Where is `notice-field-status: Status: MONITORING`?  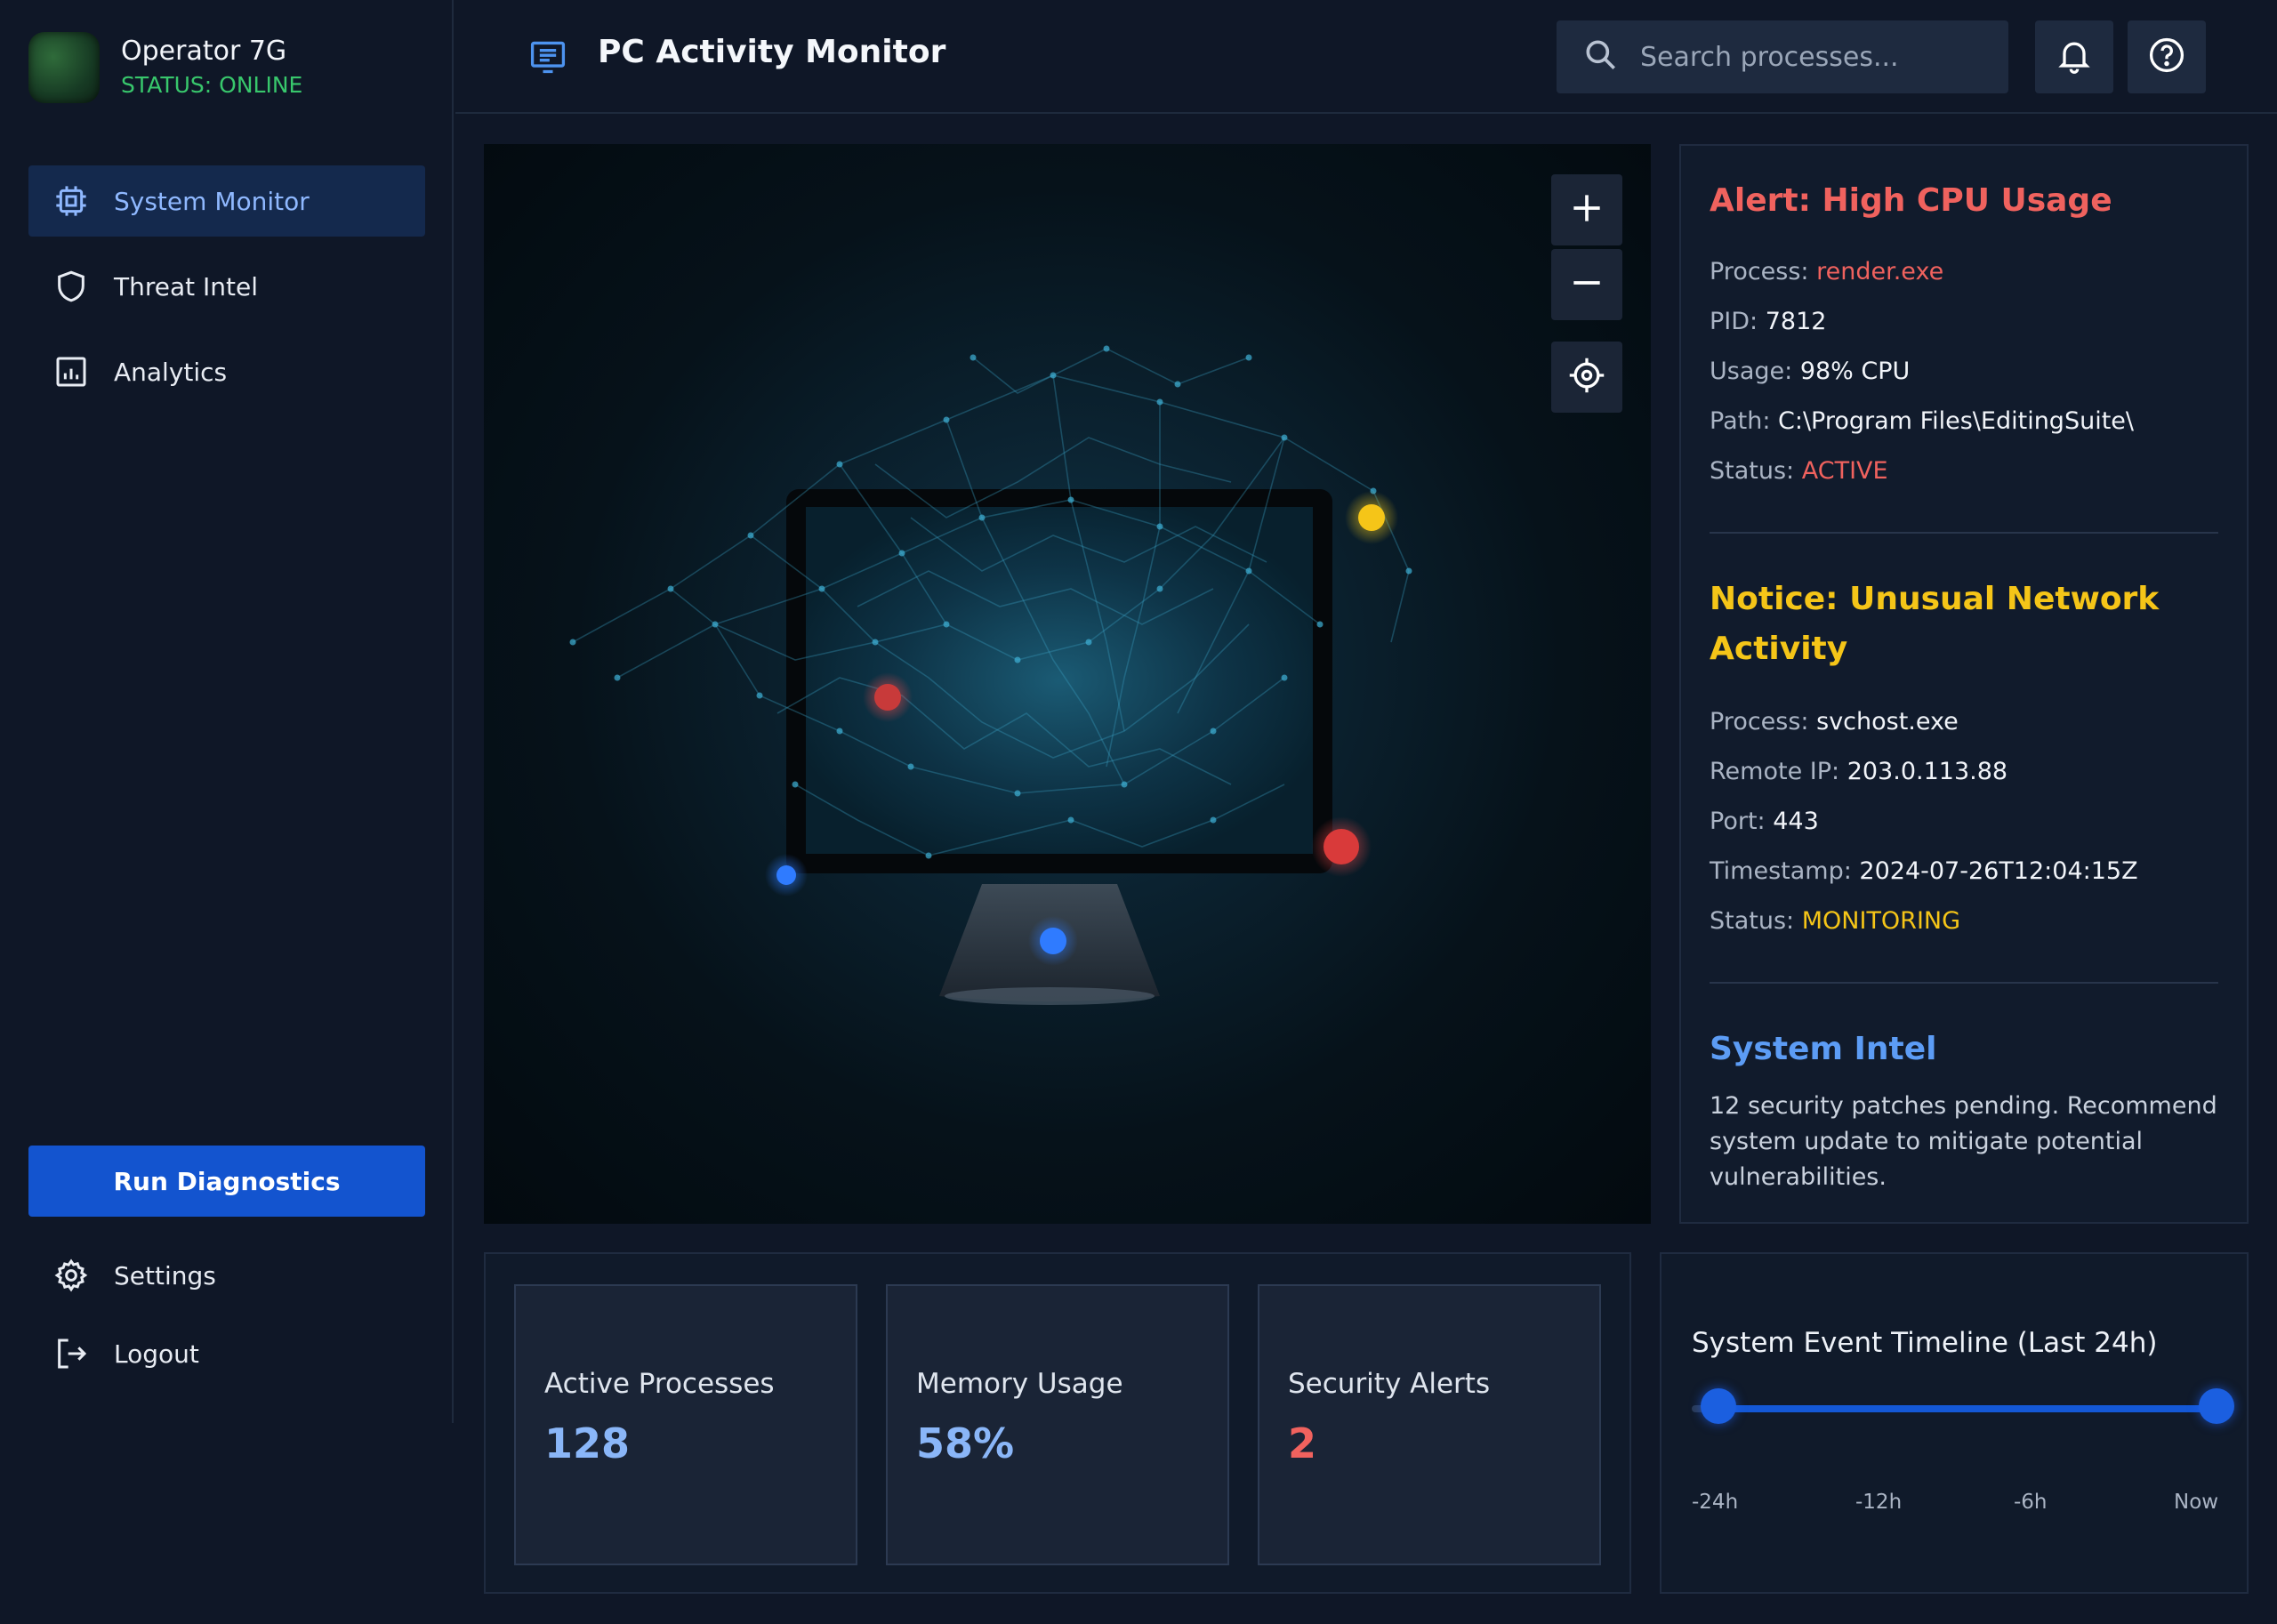 notice-field-status: Status: MONITORING is located at coordinates (1835, 921).